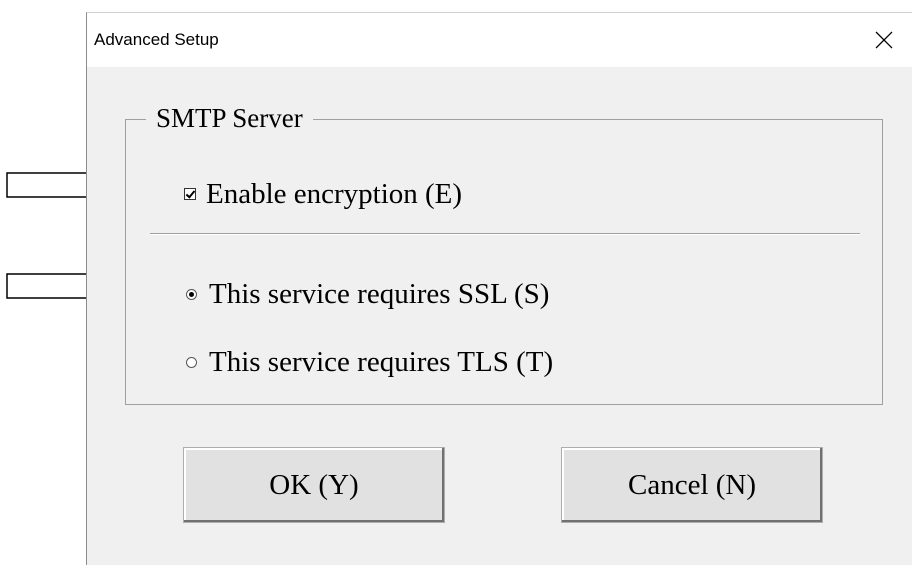 The height and width of the screenshot is (565, 912). Describe the element at coordinates (191, 362) in the screenshot. I see `radio-unselected-icon` at that location.